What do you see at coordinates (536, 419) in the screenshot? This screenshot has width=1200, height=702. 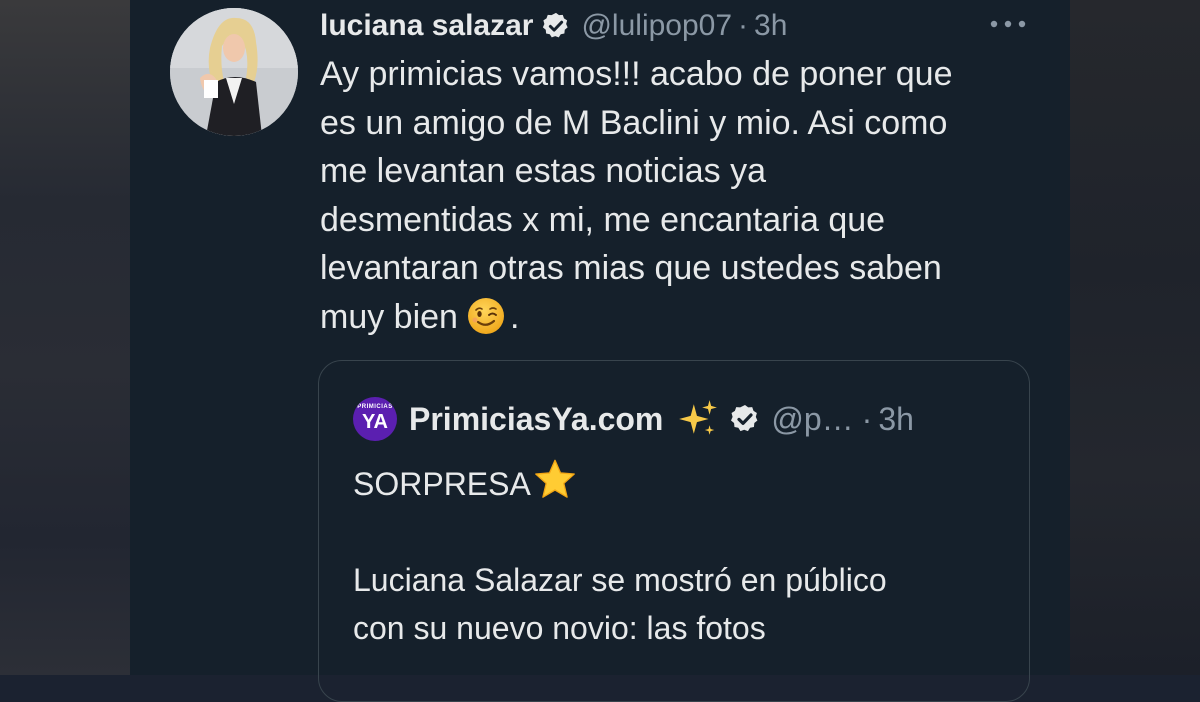 I see `quoted-author-name: PrimiciasYa.com` at bounding box center [536, 419].